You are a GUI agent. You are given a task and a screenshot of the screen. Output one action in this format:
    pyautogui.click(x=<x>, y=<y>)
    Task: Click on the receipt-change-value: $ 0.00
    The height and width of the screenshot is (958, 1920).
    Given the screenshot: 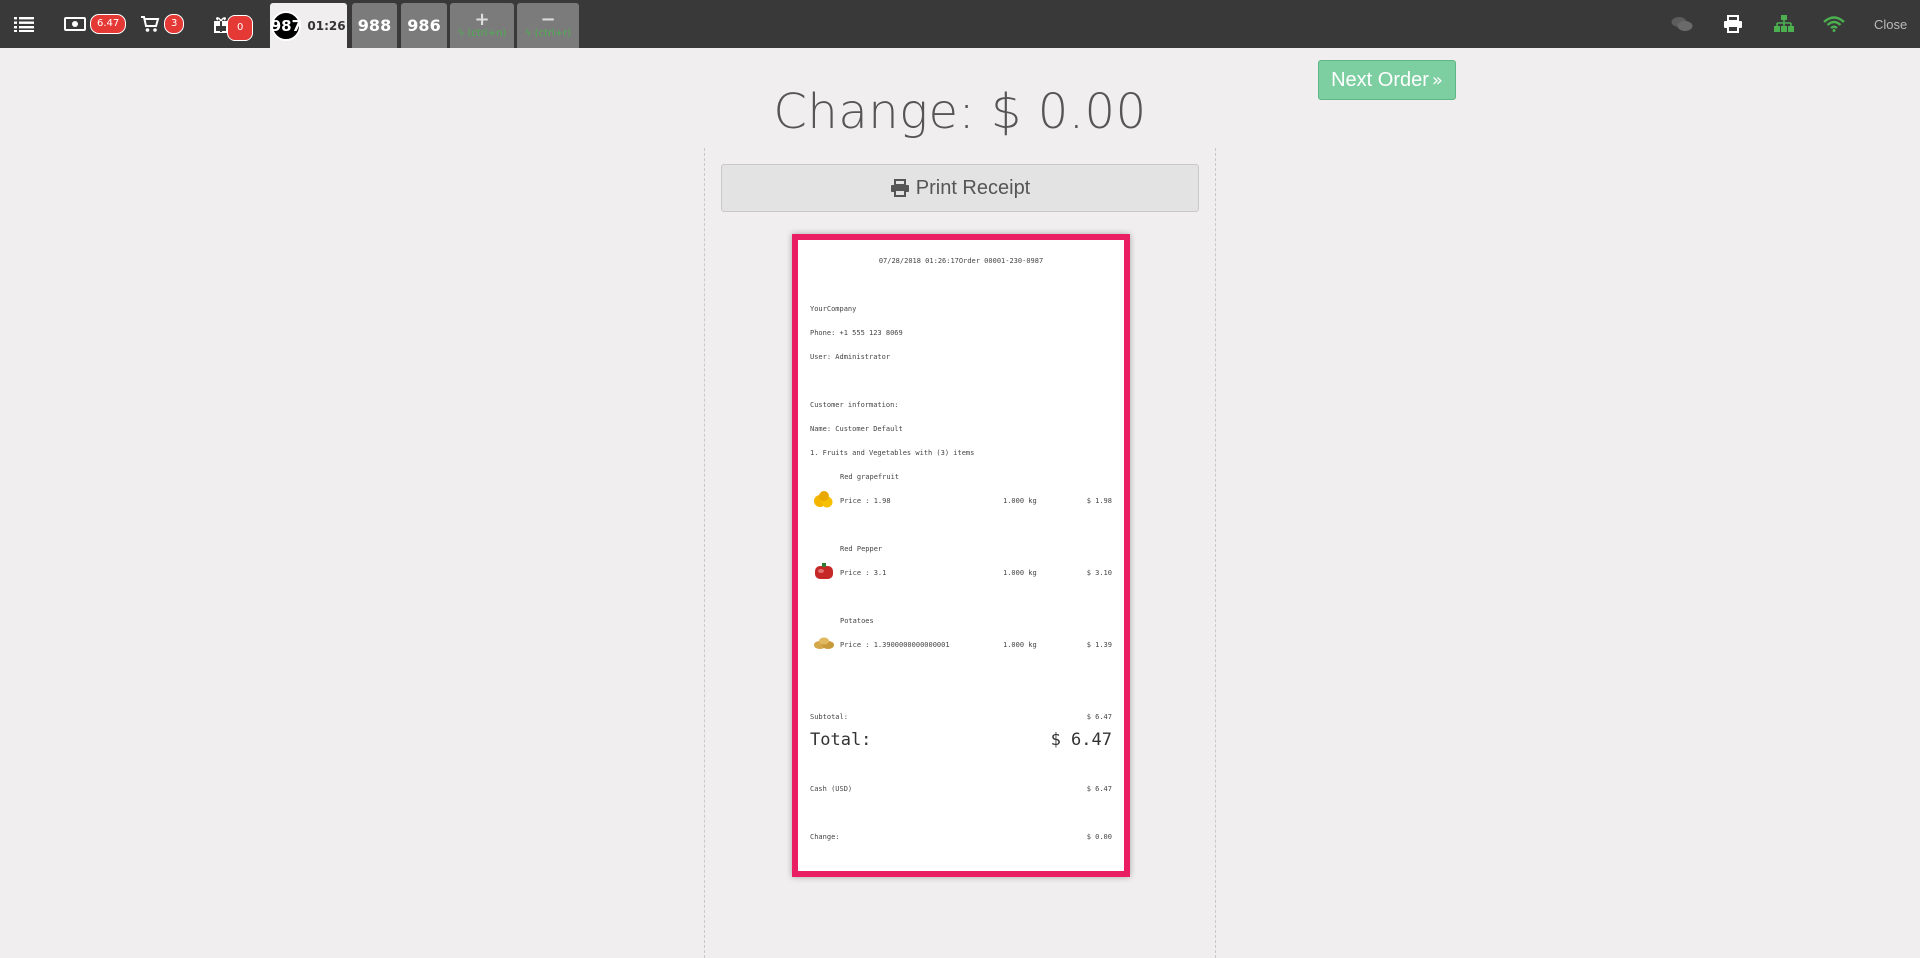 What is the action you would take?
    pyautogui.click(x=1099, y=837)
    